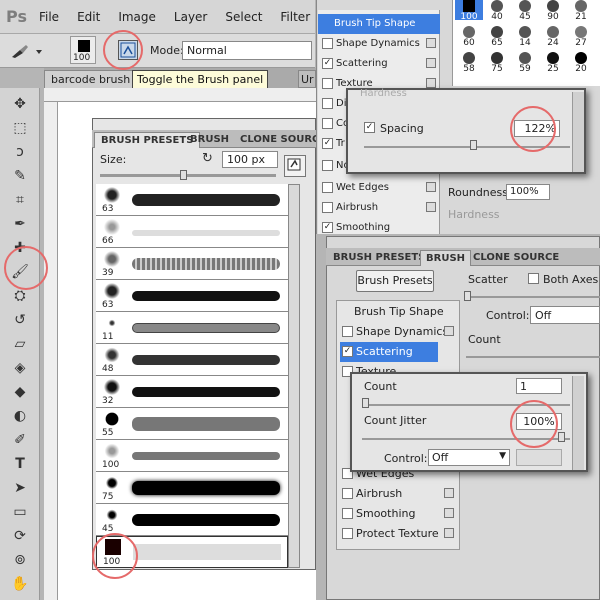 This screenshot has height=600, width=600. What do you see at coordinates (83, 50) in the screenshot?
I see `brush-preset-picker: 100` at bounding box center [83, 50].